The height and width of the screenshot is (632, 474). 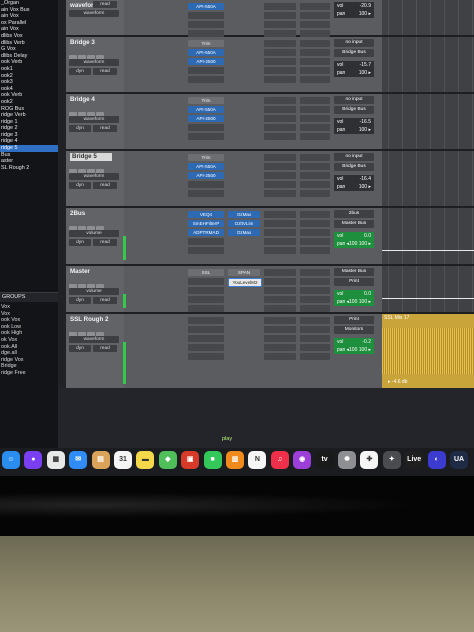 What do you see at coordinates (354, 183) in the screenshot?
I see `volume-pan-box: vol -16.4 pan 100 ▸` at bounding box center [354, 183].